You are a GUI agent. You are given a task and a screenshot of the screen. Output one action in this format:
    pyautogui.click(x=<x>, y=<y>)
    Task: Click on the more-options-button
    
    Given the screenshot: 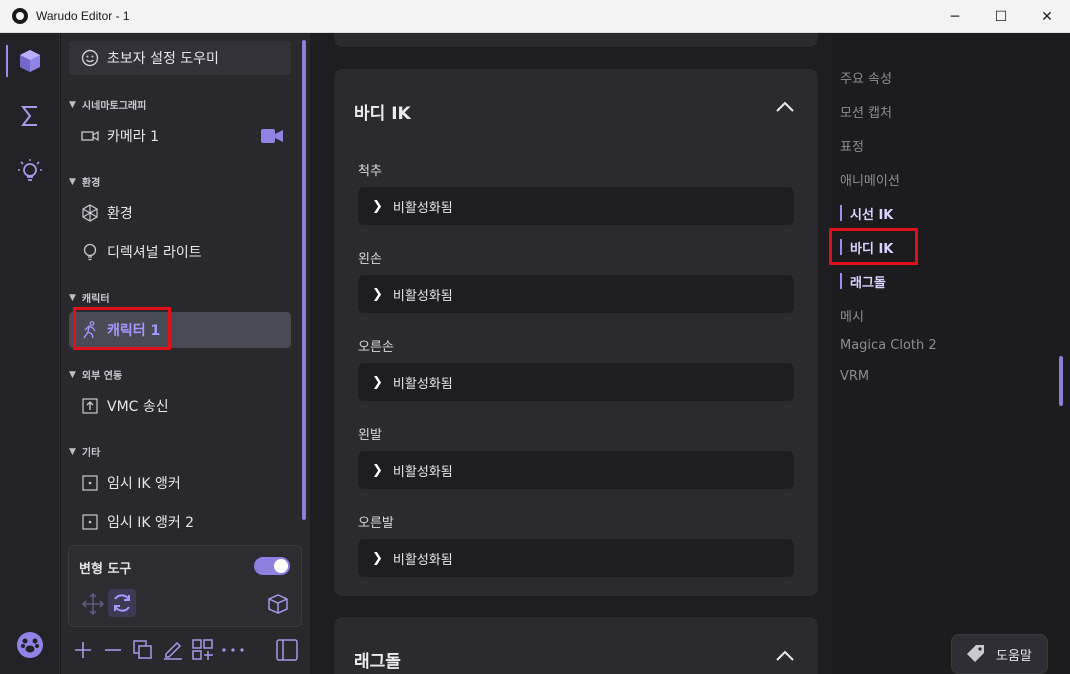 What is the action you would take?
    pyautogui.click(x=233, y=650)
    